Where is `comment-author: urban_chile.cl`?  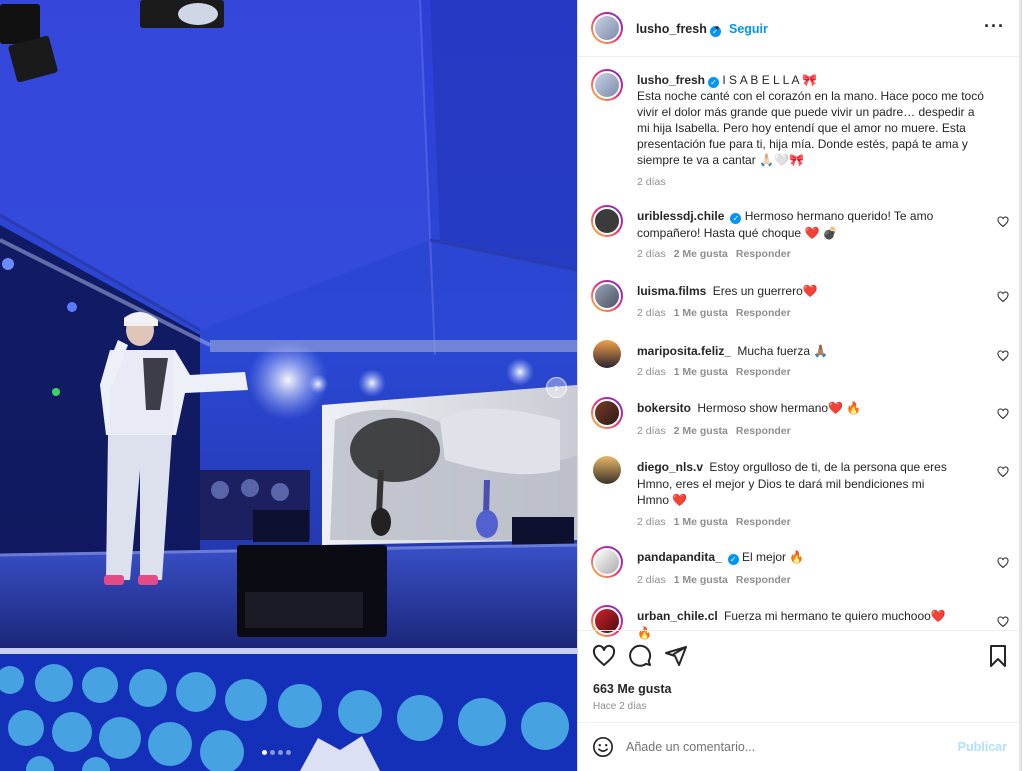 comment-author: urban_chile.cl is located at coordinates (677, 616).